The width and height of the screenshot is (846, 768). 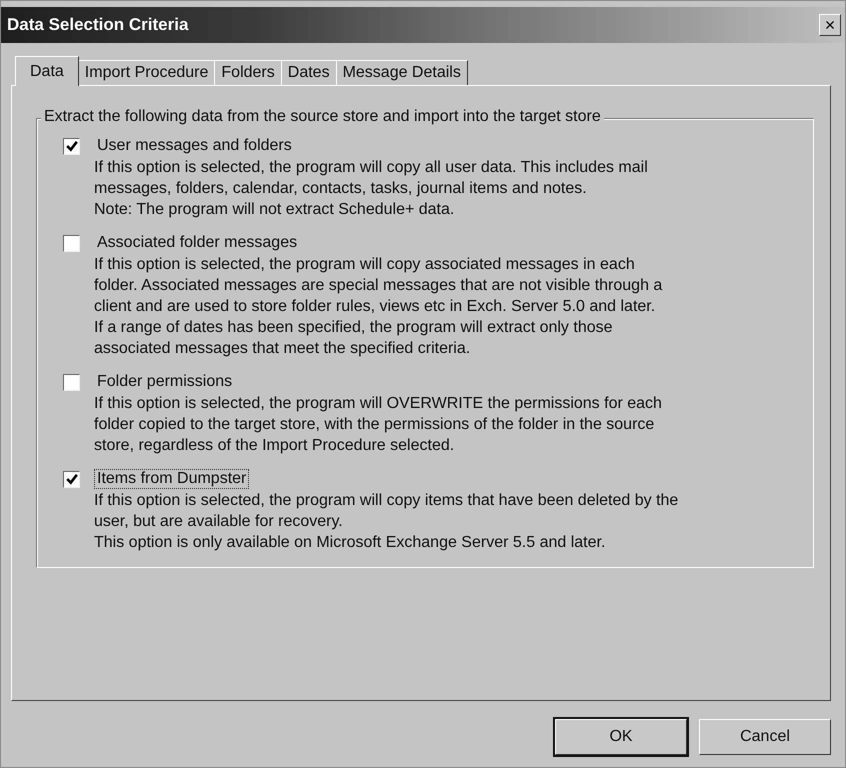 What do you see at coordinates (341, 189) in the screenshot?
I see `description-line: messages, folders, calendar, contacts, tasks, journal items and notes.` at bounding box center [341, 189].